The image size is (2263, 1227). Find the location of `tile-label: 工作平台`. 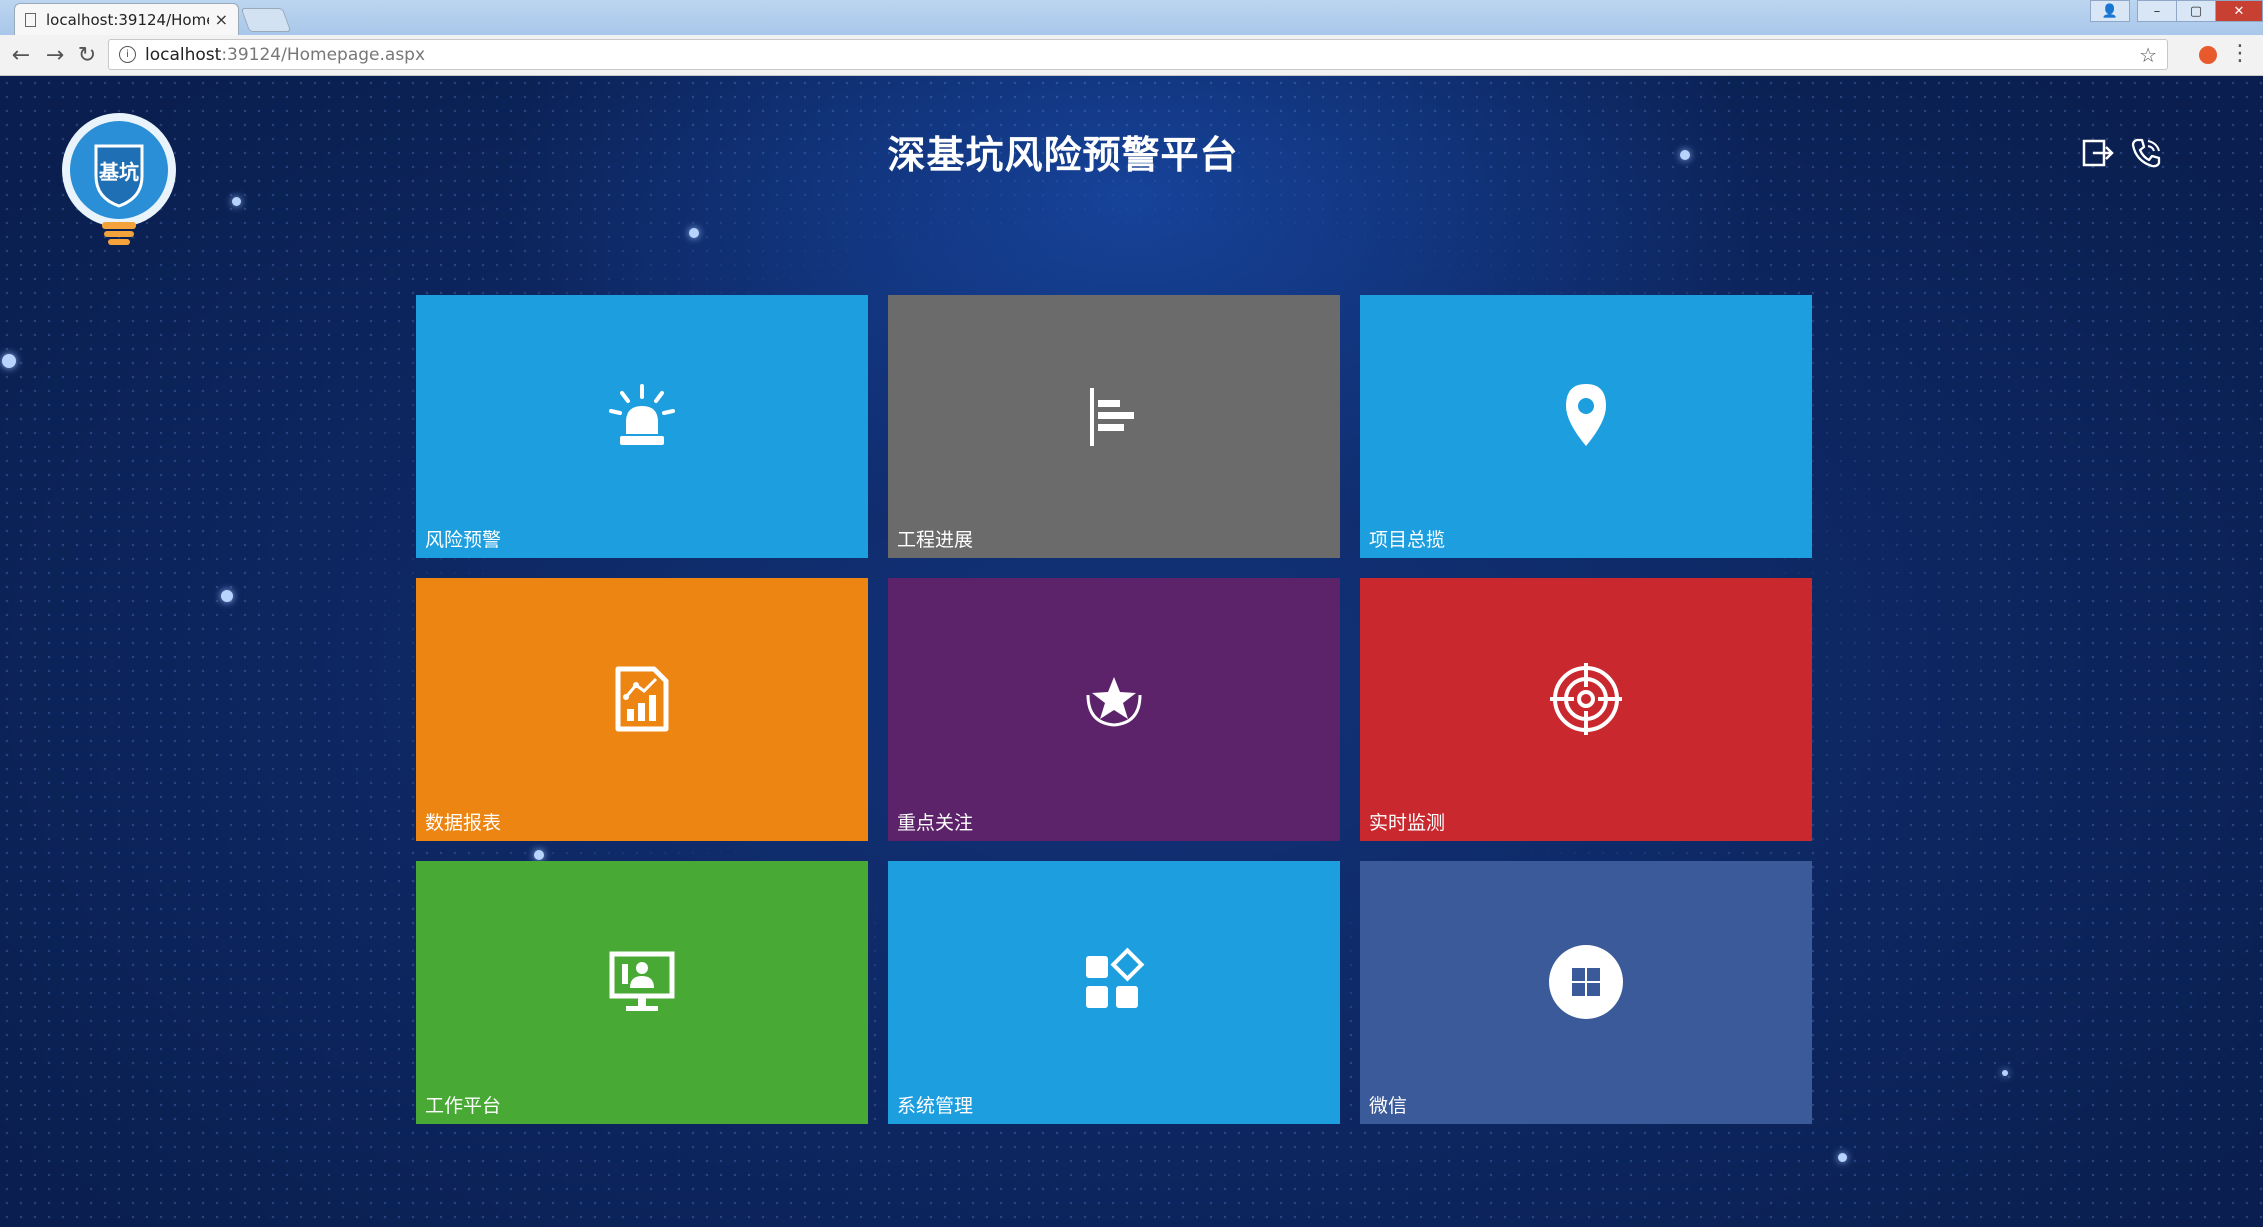

tile-label: 工作平台 is located at coordinates (463, 1106).